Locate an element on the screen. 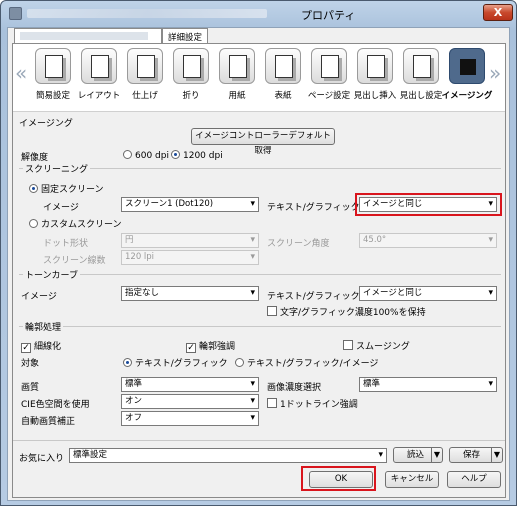  density-select: 標準 is located at coordinates (428, 384).